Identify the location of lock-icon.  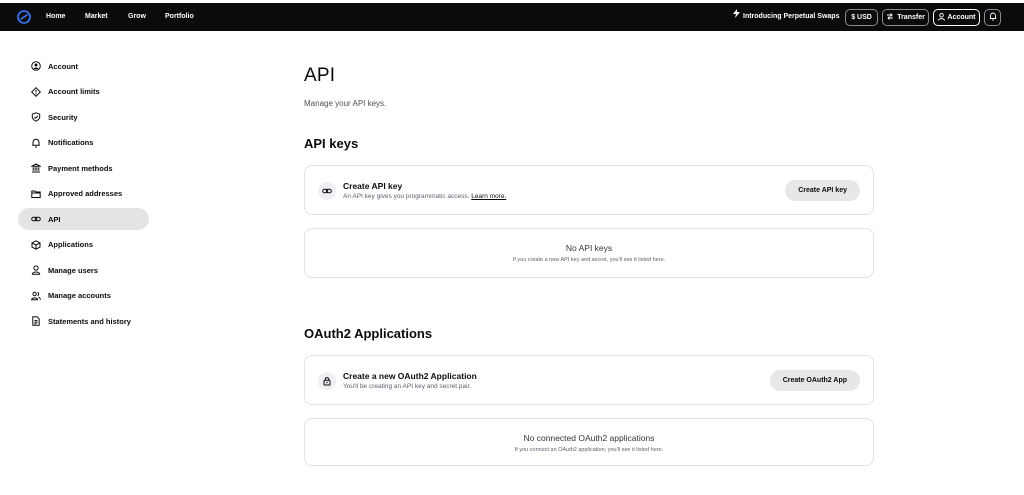
(327, 381).